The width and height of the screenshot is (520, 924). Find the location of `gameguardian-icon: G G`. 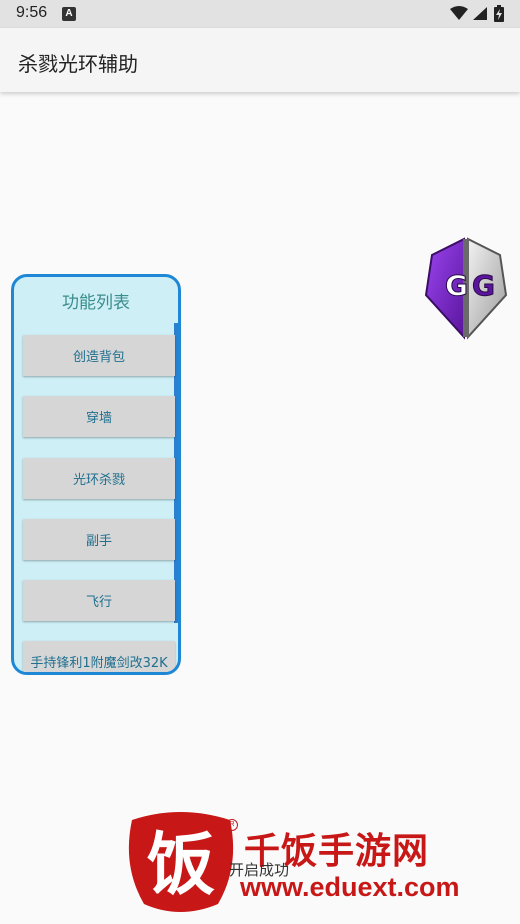

gameguardian-icon: G G is located at coordinates (466, 288).